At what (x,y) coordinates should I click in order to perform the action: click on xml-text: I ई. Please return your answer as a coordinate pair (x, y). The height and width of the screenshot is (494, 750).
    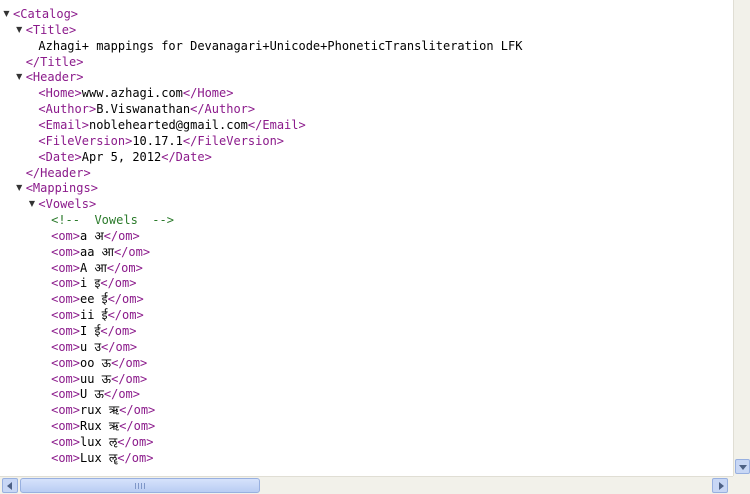
    Looking at the image, I should click on (90, 331).